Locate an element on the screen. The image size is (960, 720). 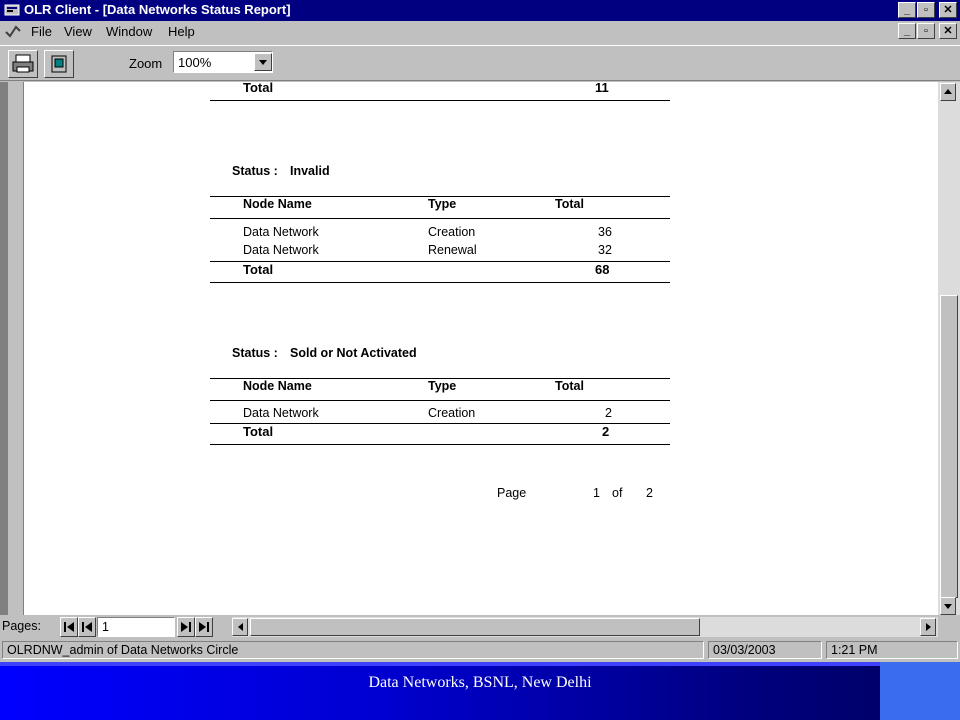
zoom-select: 100% is located at coordinates (223, 62).